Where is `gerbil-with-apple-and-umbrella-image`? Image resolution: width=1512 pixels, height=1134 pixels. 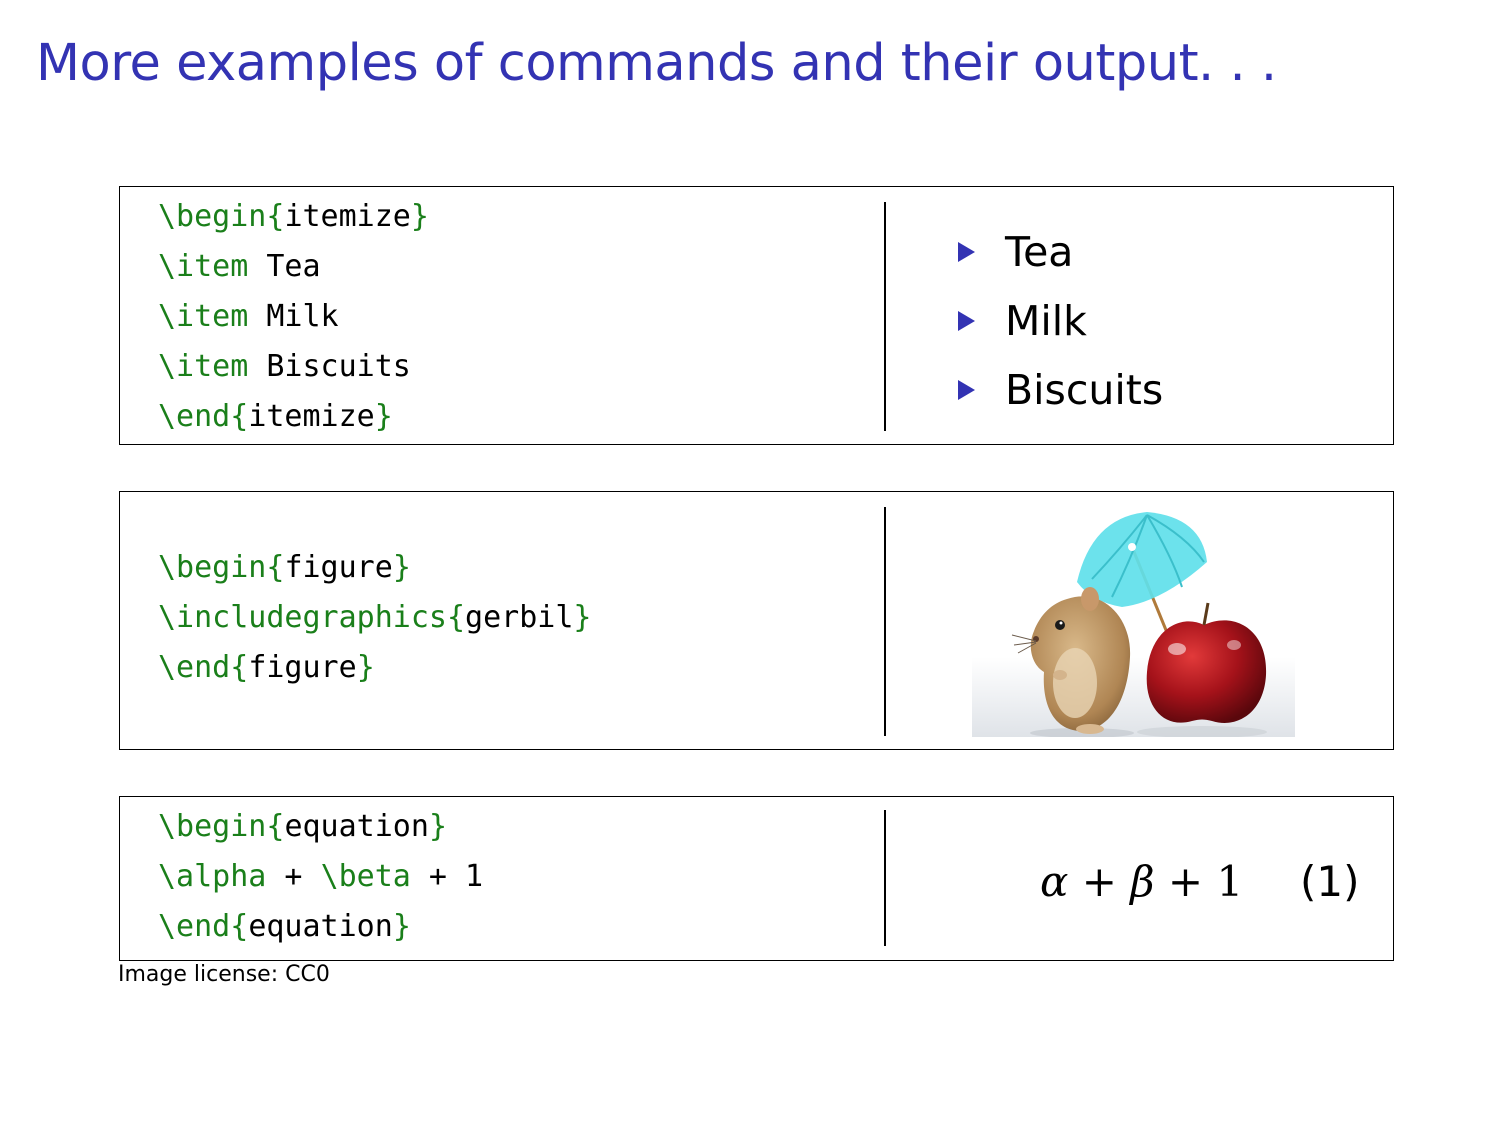
gerbil-with-apple-and-umbrella-image is located at coordinates (1133, 624).